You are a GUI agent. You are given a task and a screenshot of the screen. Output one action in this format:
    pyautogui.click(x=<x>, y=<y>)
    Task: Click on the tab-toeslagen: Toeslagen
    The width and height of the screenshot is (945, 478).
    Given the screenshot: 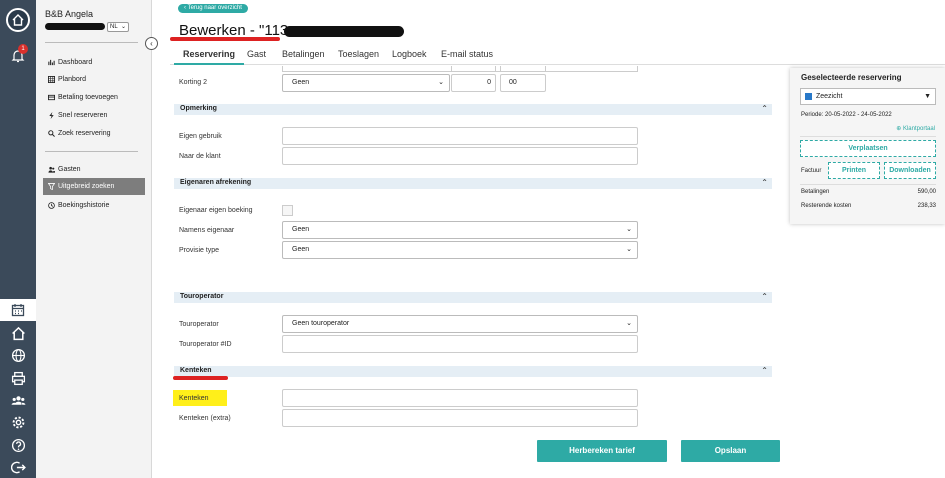 What is the action you would take?
    pyautogui.click(x=358, y=54)
    